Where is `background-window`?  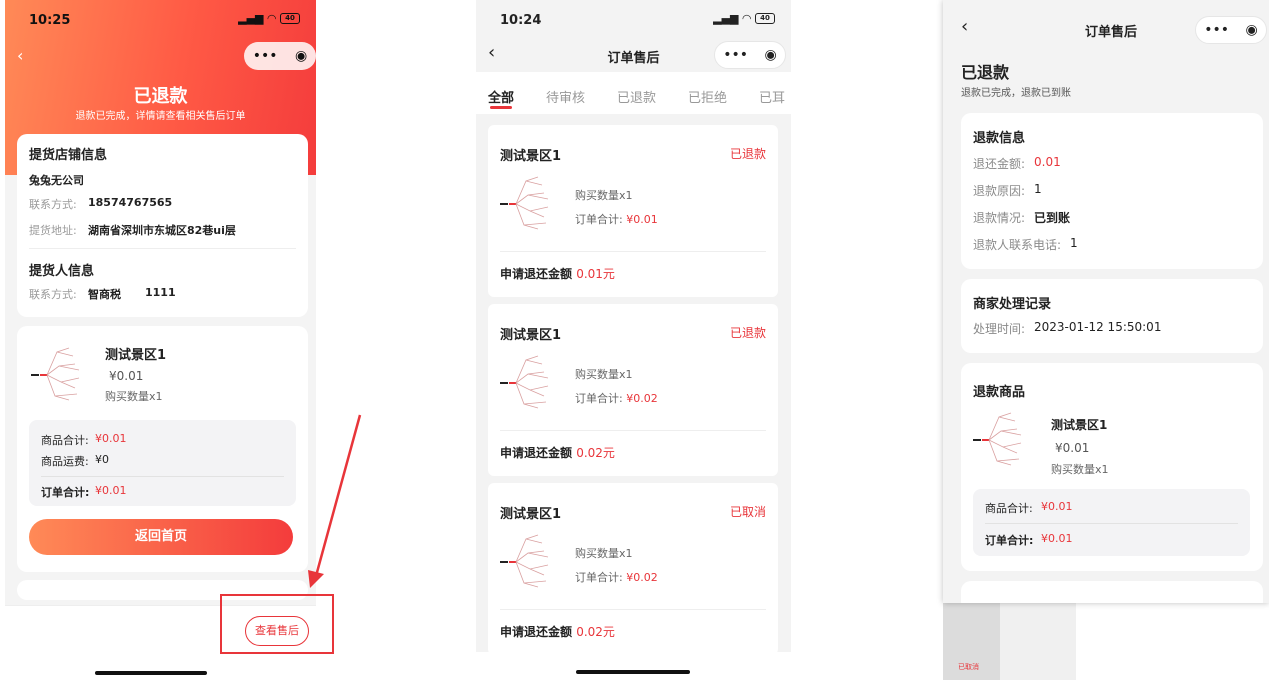
background-window is located at coordinates (1038, 641).